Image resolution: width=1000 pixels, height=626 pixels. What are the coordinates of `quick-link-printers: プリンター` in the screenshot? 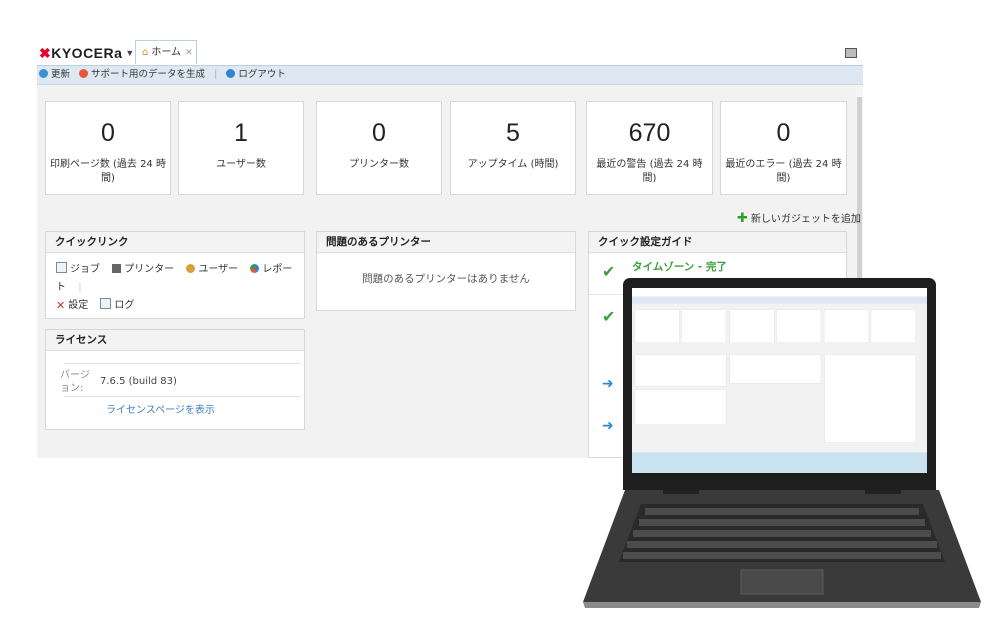 It's located at (143, 269).